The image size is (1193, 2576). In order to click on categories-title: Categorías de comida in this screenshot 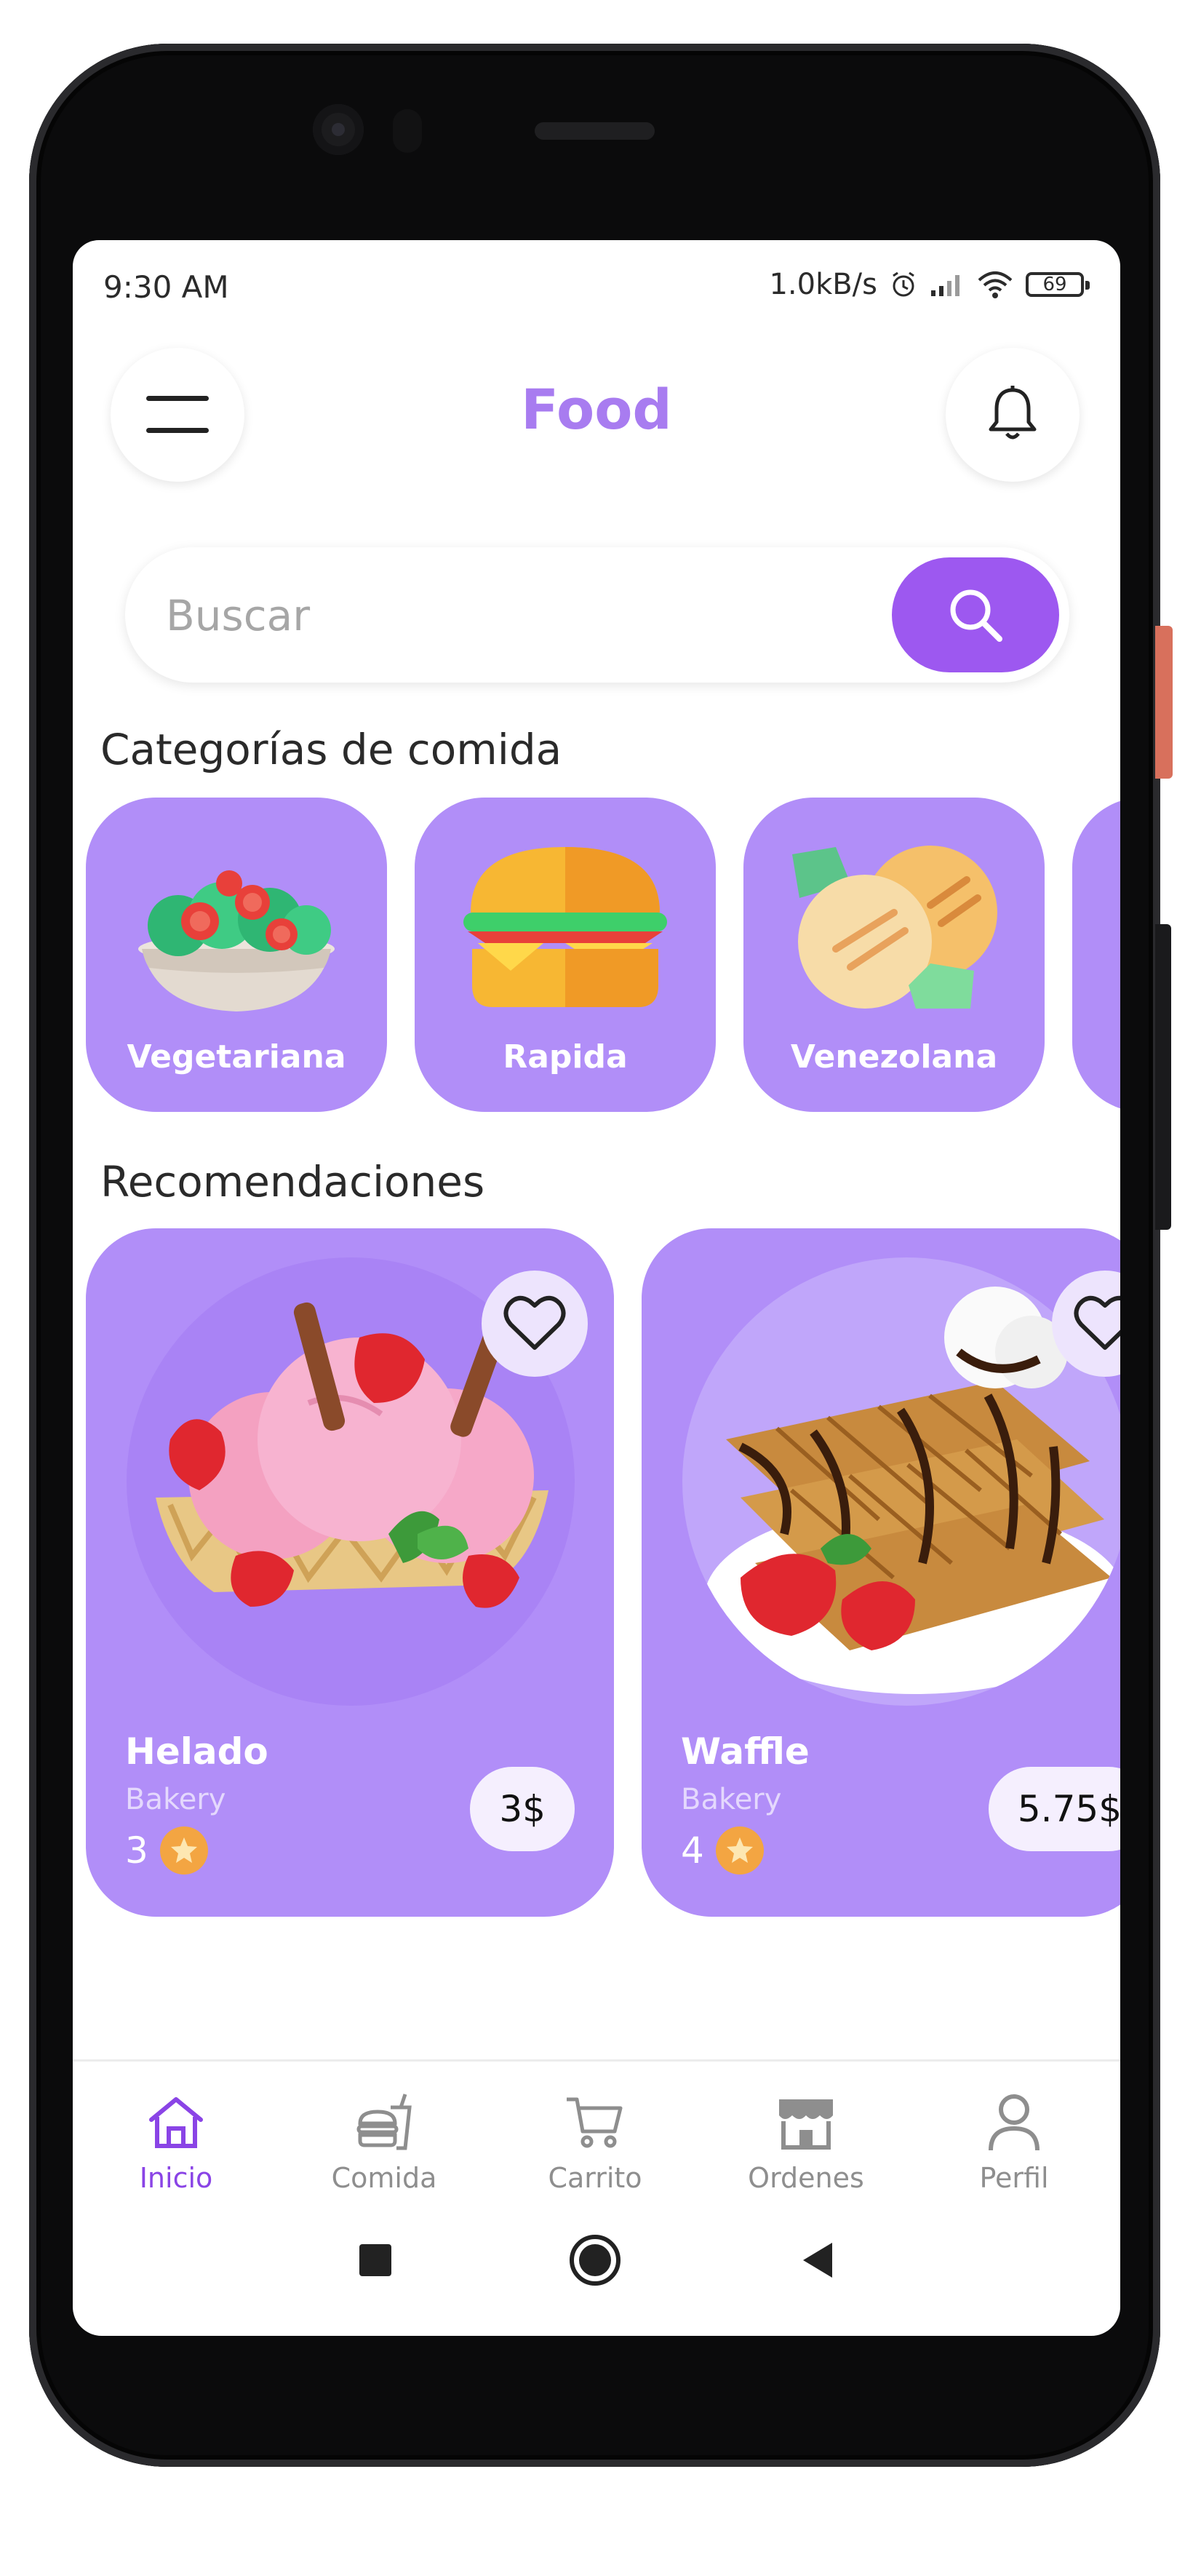, I will do `click(331, 749)`.